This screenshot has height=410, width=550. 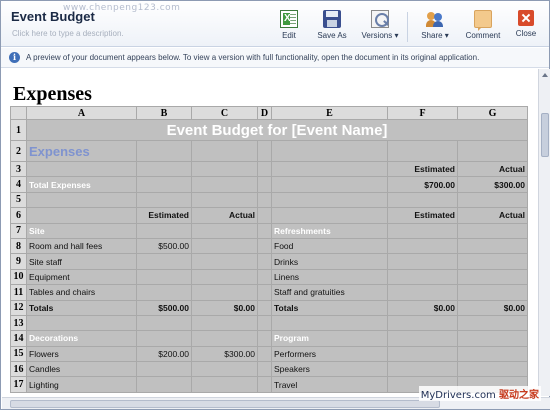 What do you see at coordinates (164, 113) in the screenshot?
I see `column-header: B` at bounding box center [164, 113].